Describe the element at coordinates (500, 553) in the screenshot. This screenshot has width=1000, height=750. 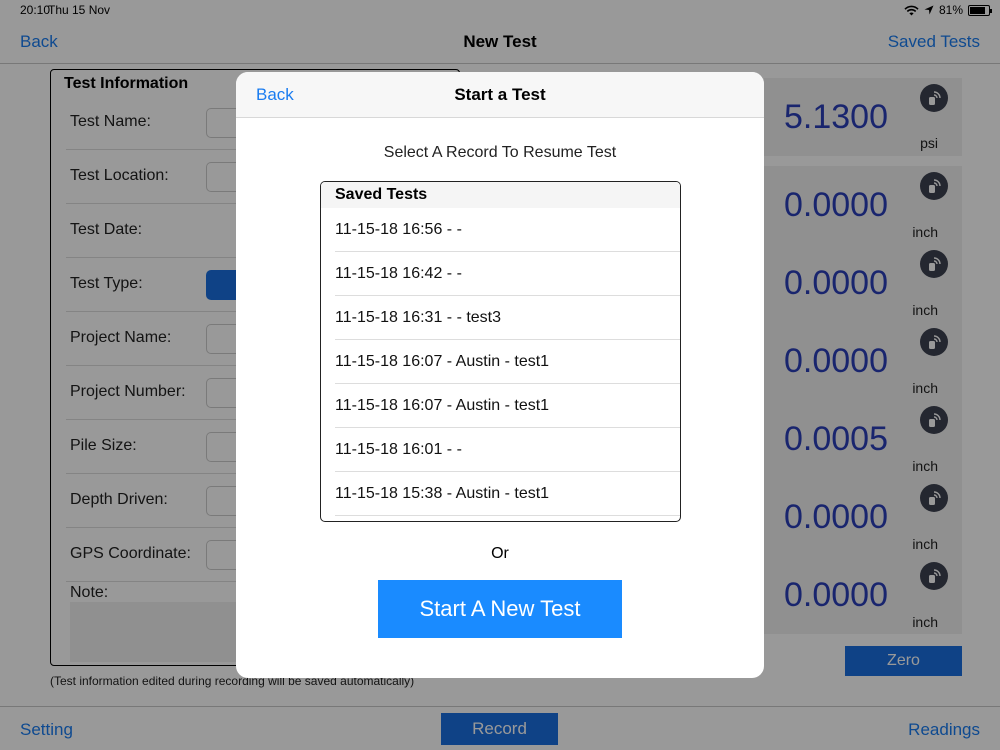
I see `or-separator: Or` at that location.